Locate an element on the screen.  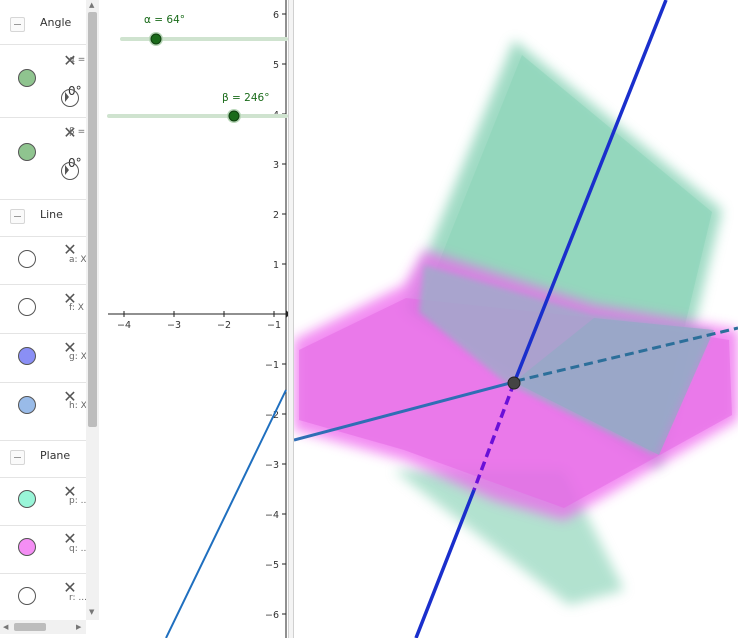
list-item-line-g: ✕ g: X is located at coordinates (43, 358).